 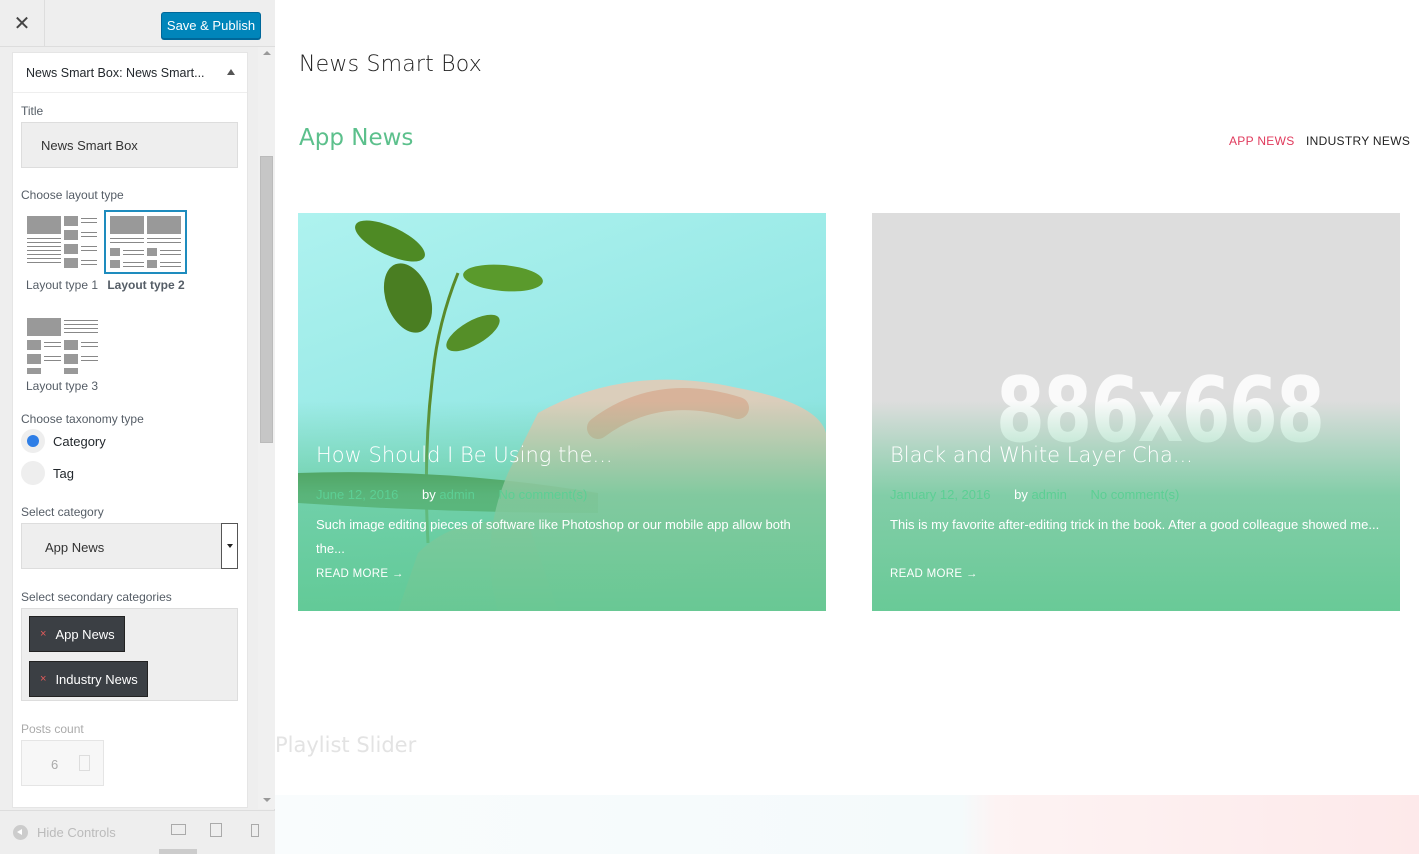 What do you see at coordinates (146, 285) in the screenshot?
I see `layout-type-2-label: Layout type 2` at bounding box center [146, 285].